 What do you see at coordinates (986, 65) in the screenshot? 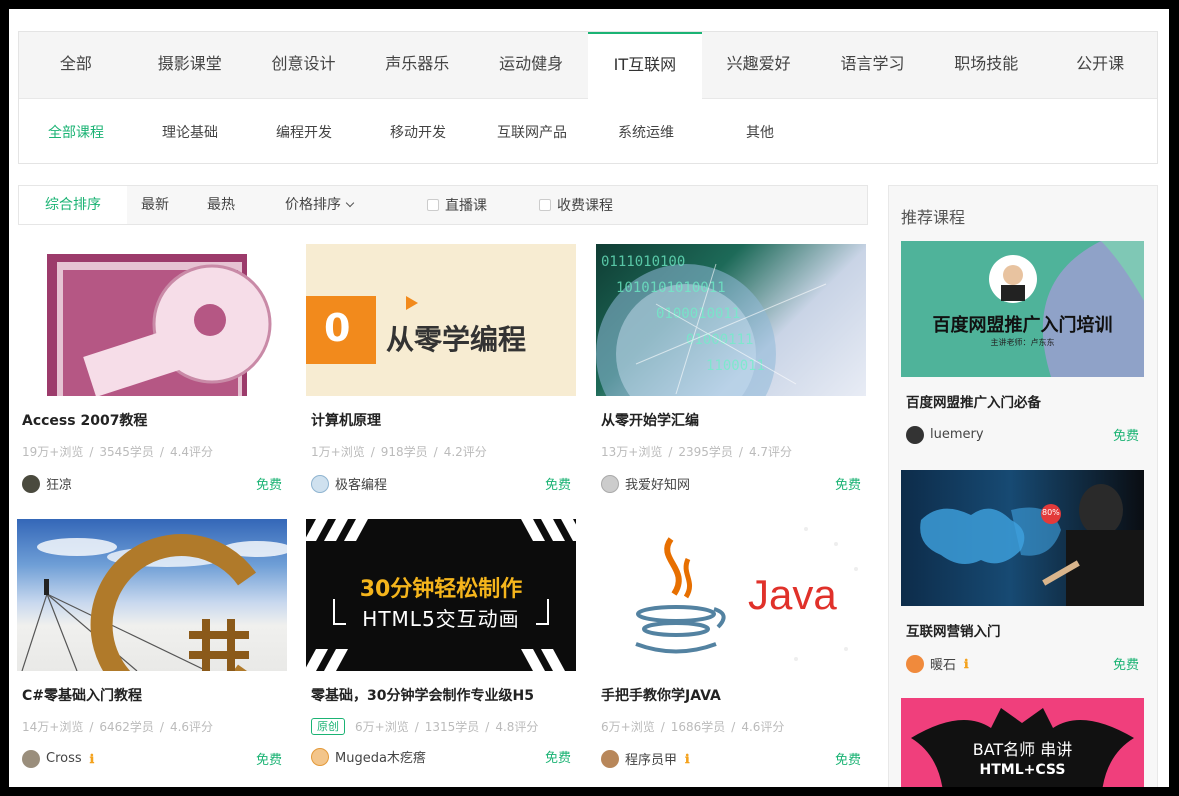
I see `tab-career: 职场技能` at bounding box center [986, 65].